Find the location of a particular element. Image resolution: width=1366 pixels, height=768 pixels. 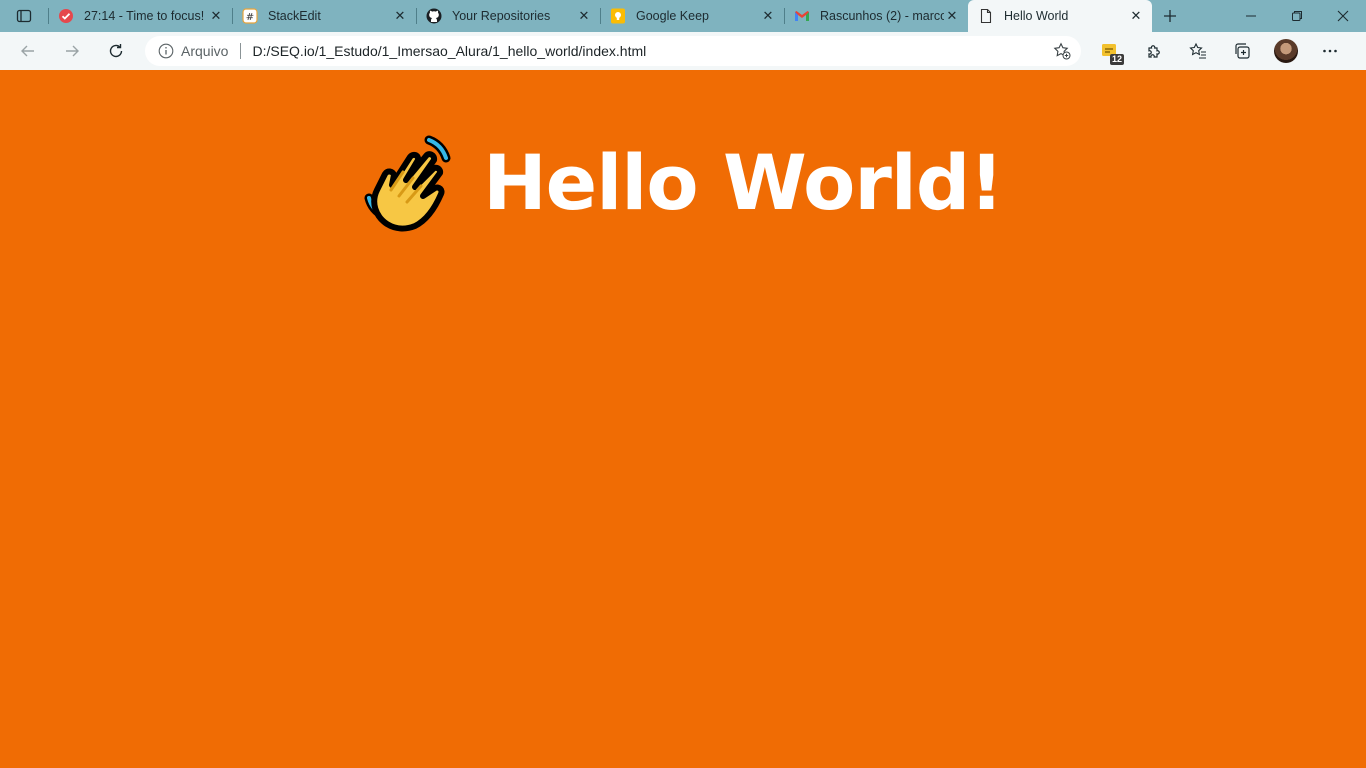

tab-stackedit: # StackEdit ✕ is located at coordinates (324, 16).